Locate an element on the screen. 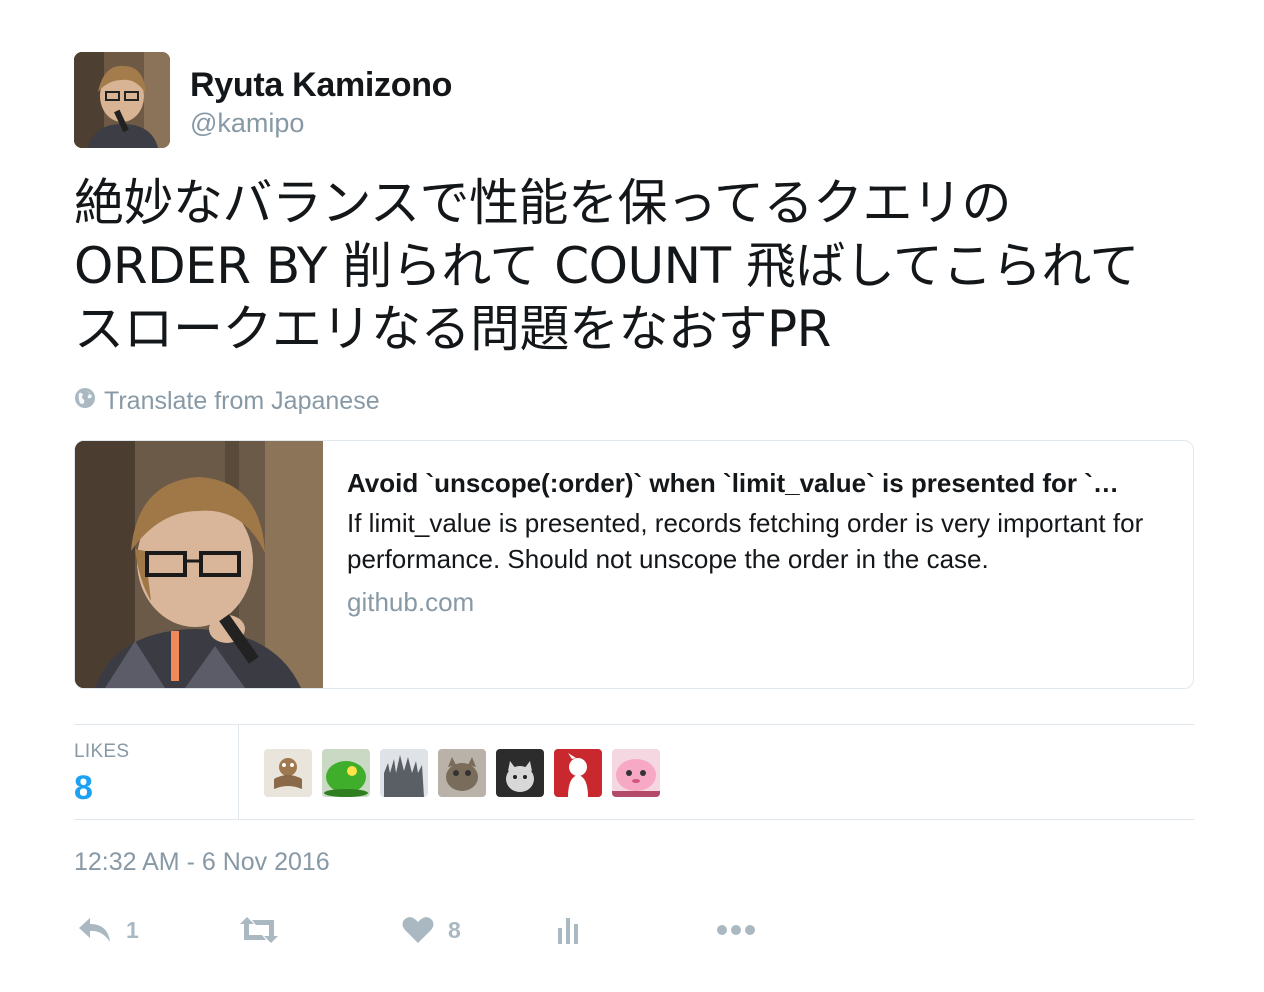 This screenshot has width=1264, height=992. author-avatar is located at coordinates (122, 100).